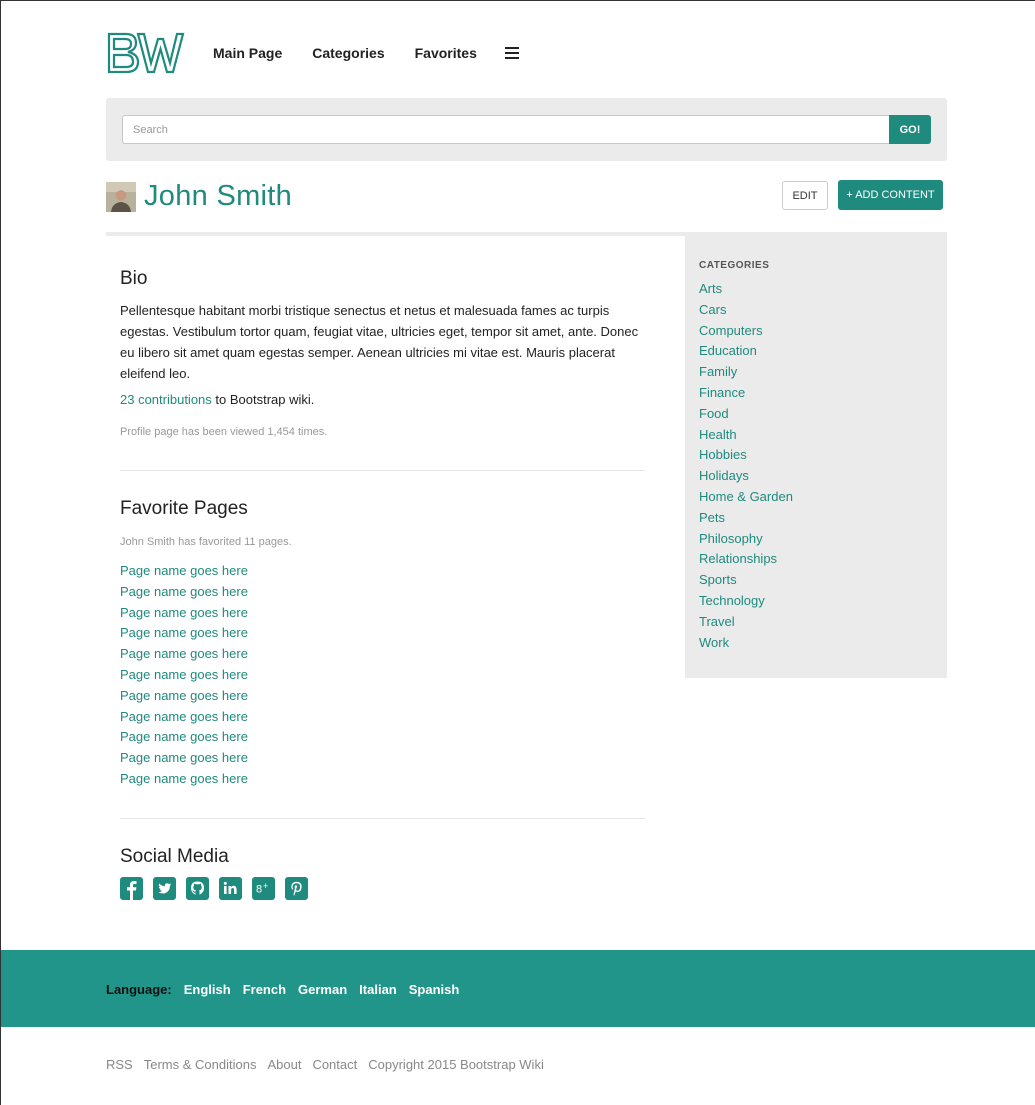 The height and width of the screenshot is (1105, 1035). Describe the element at coordinates (164, 888) in the screenshot. I see `twitter-icon` at that location.